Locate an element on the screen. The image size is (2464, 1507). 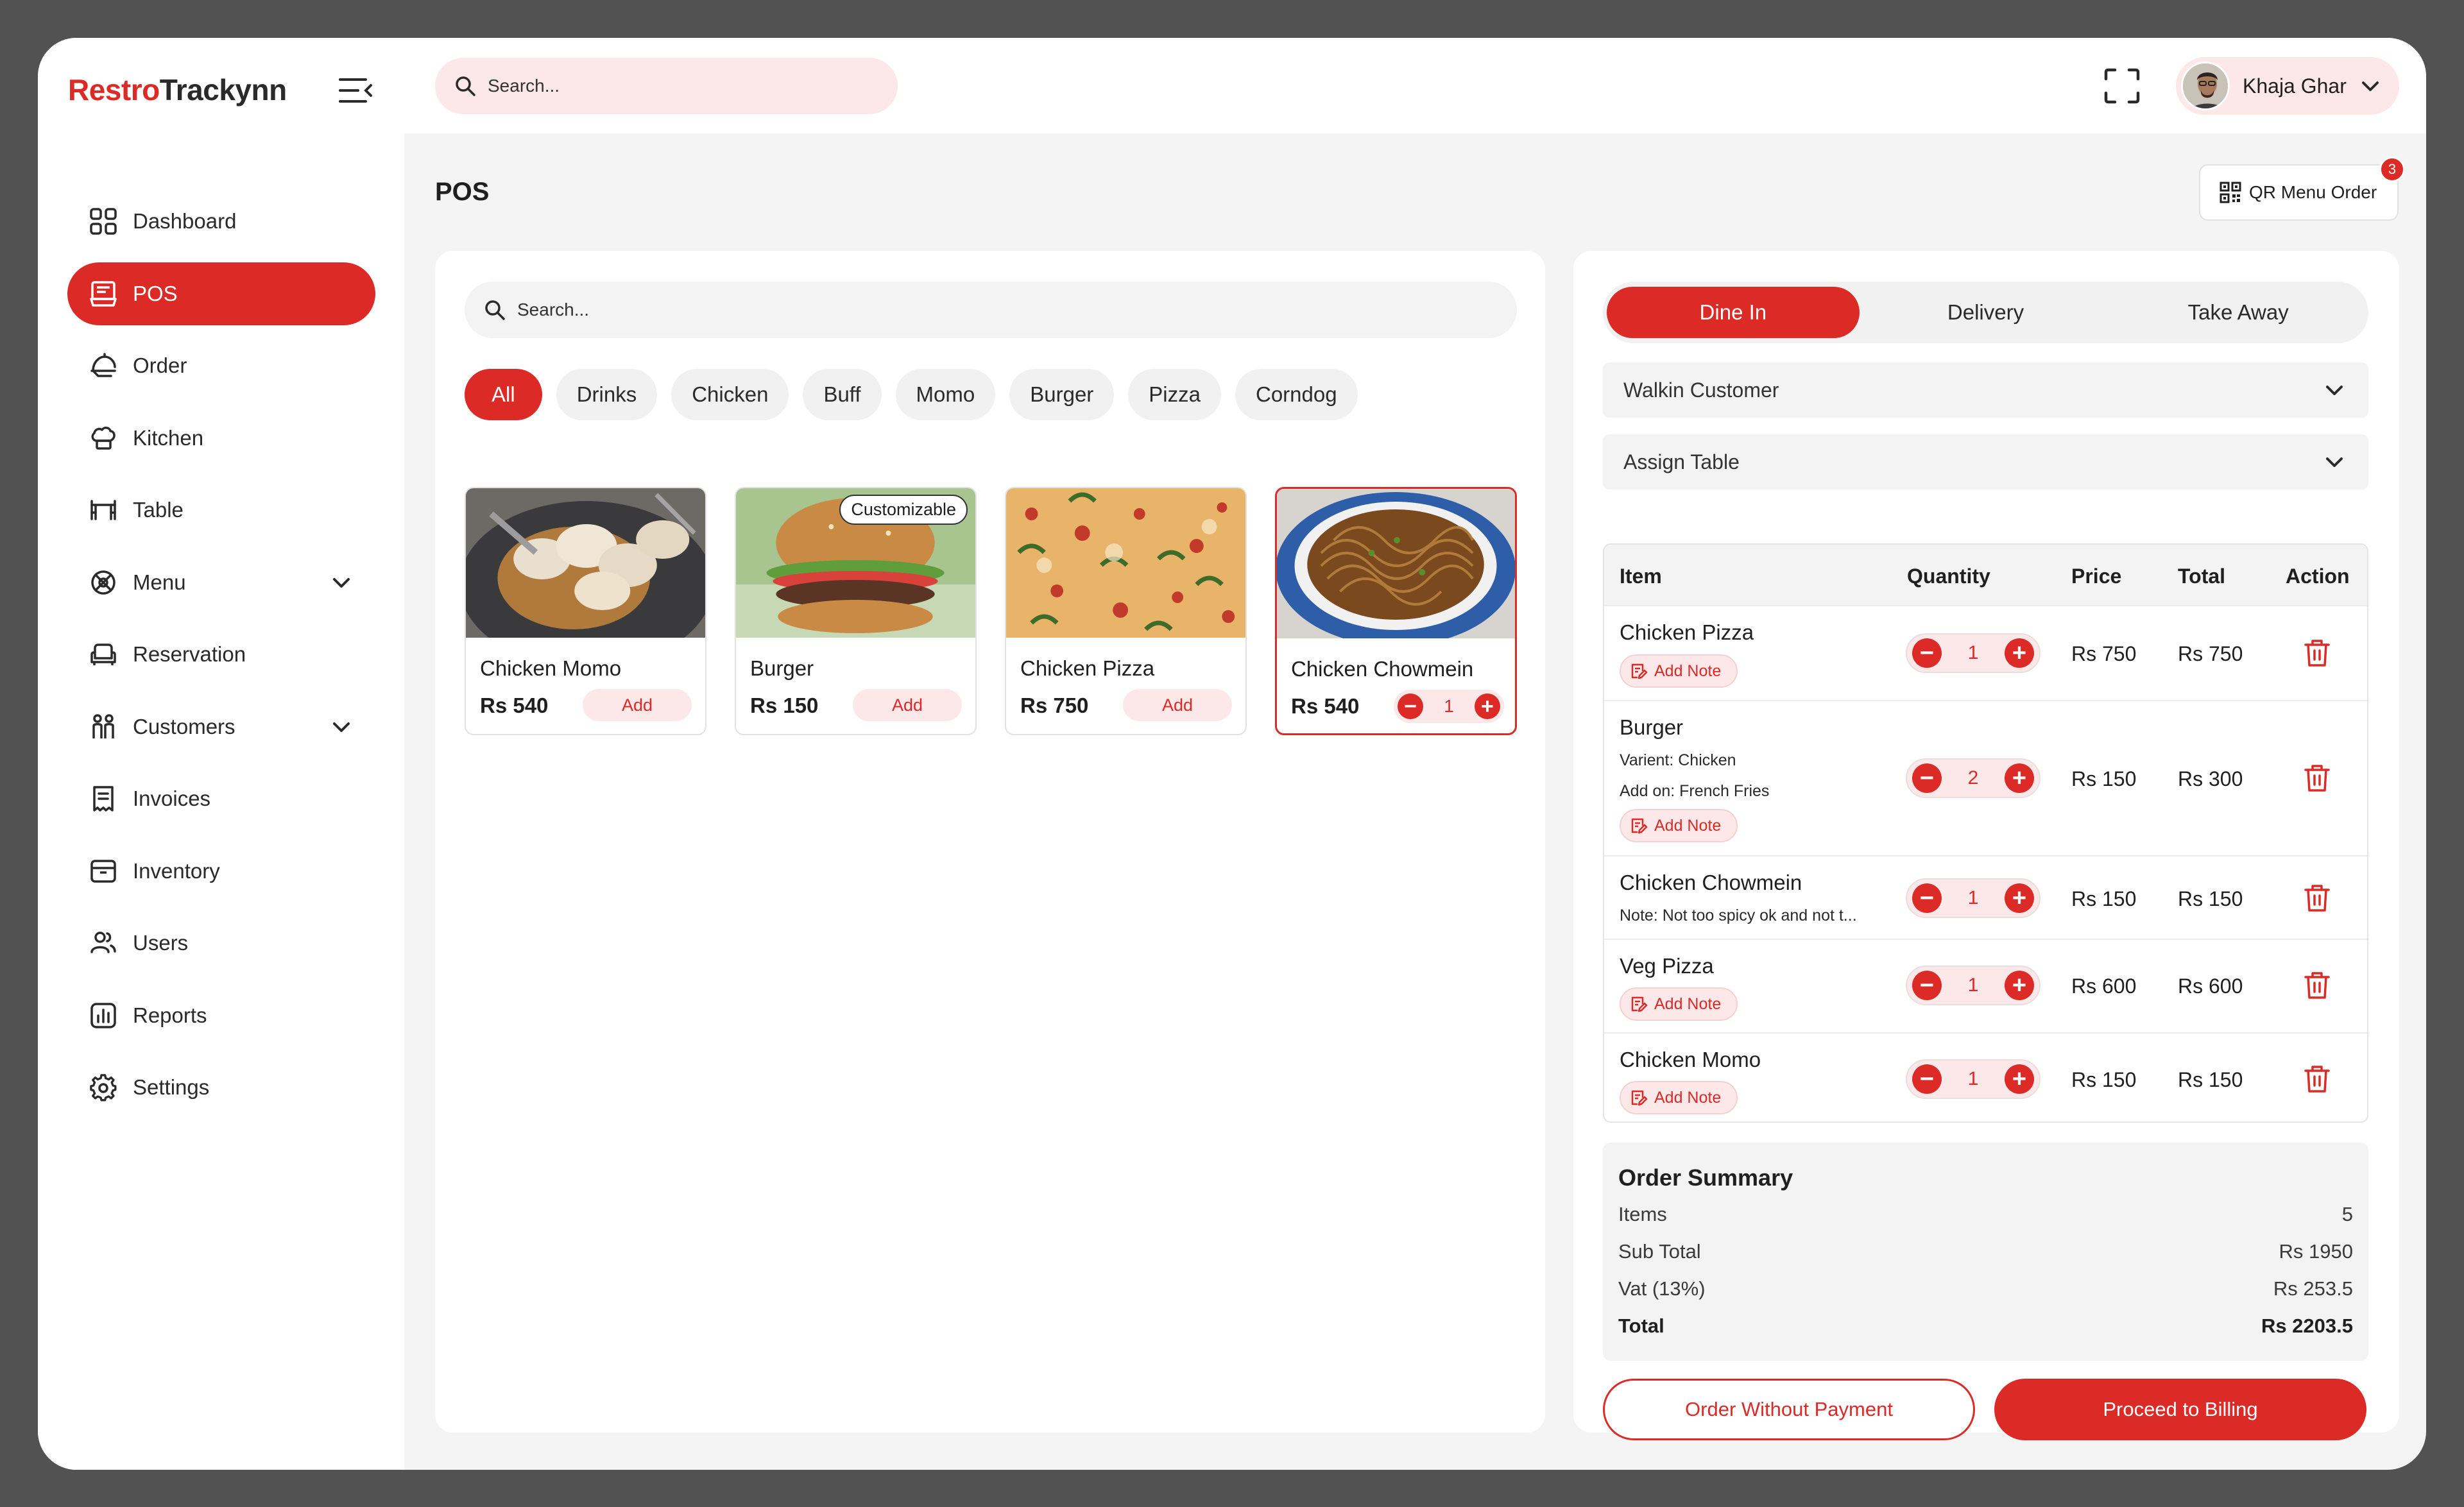
customer-select: Walkin Customer is located at coordinates (1986, 390).